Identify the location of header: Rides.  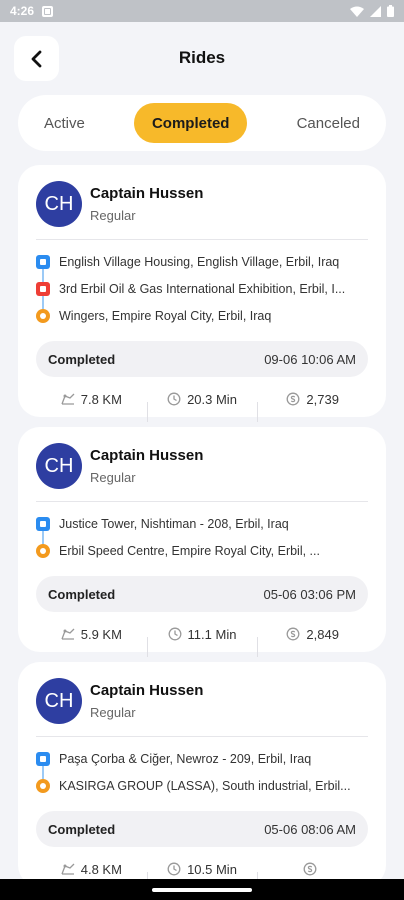
(202, 58).